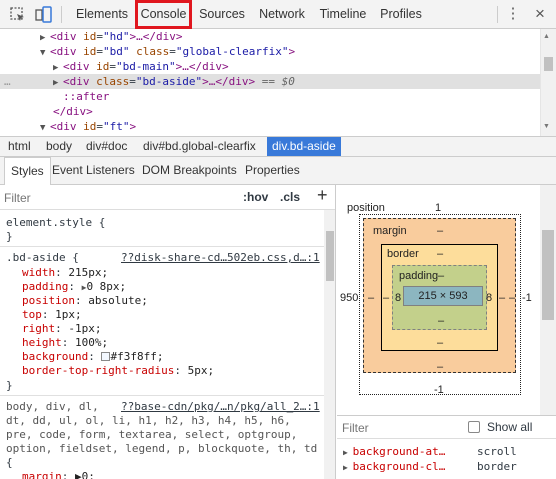 This screenshot has height=479, width=556. I want to click on content-box: 215 × 593, so click(443, 296).